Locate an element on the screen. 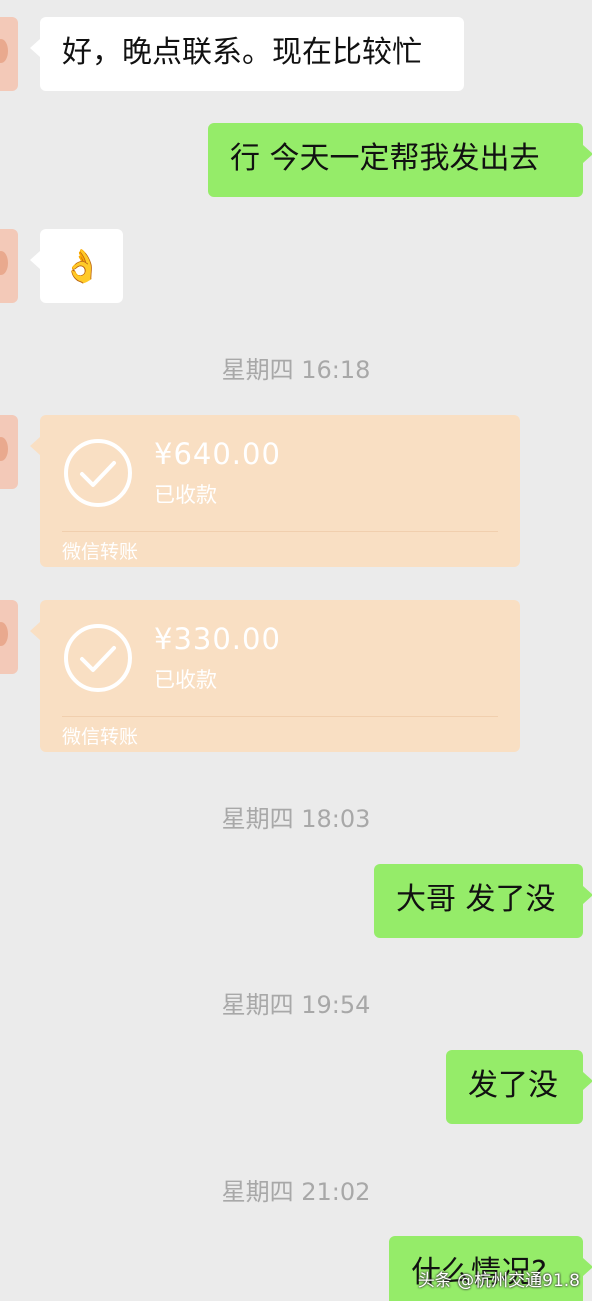 Image resolution: width=592 pixels, height=1301 pixels. message-bubble-sent: 大哥 发了没 is located at coordinates (483, 901).